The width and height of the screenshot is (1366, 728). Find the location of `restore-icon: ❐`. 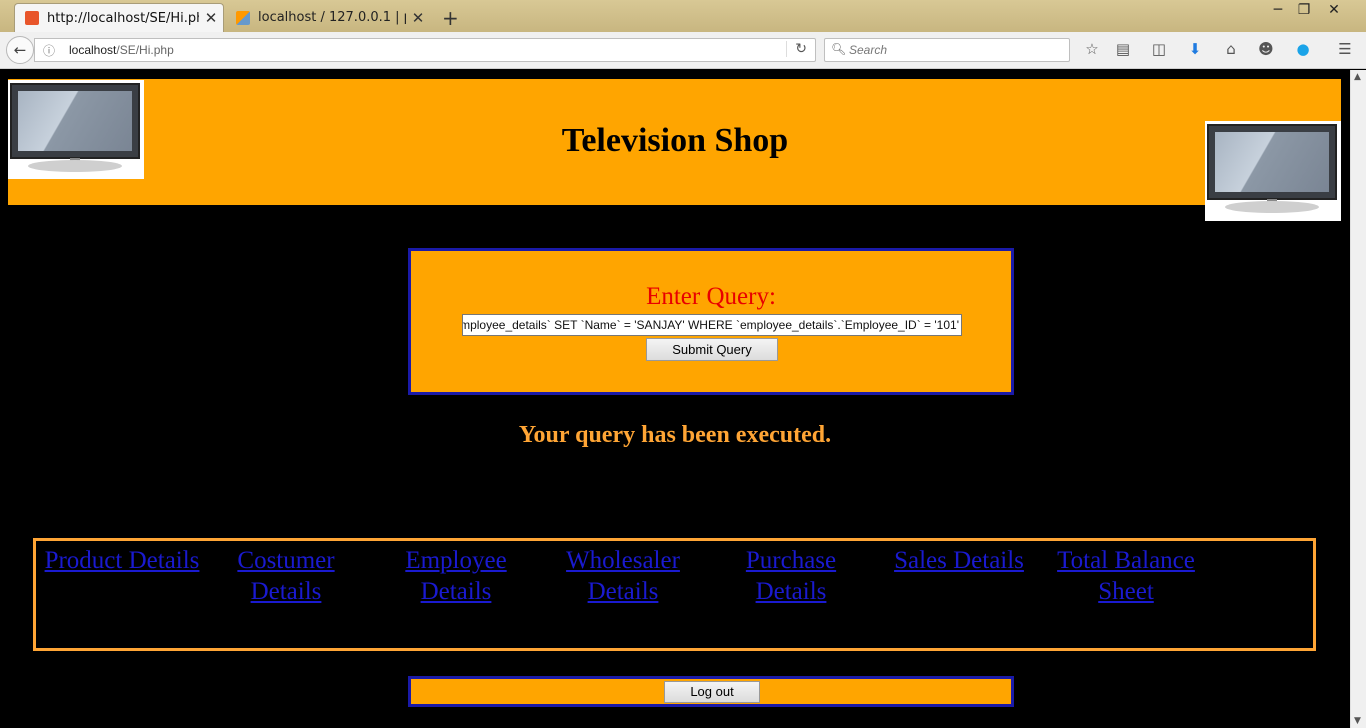

restore-icon: ❐ is located at coordinates (1304, 10).